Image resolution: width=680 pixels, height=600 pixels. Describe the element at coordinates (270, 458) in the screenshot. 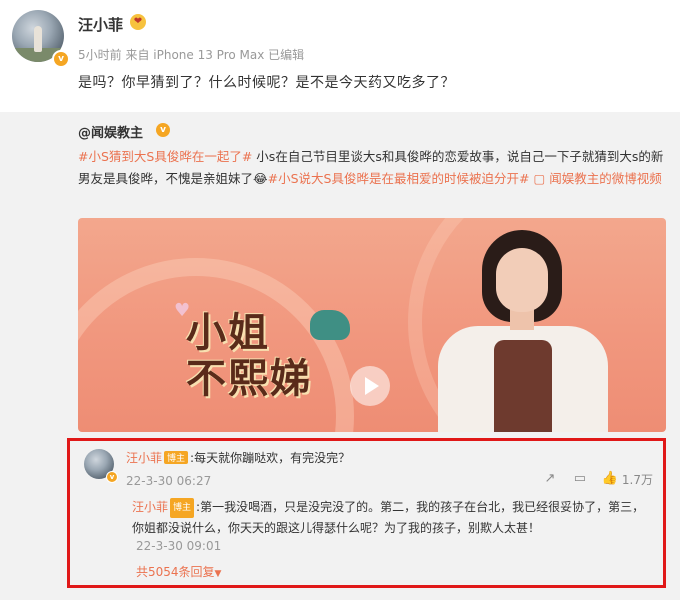

I see `comment-text: :每天就你蹦哒欢，有完没完？` at that location.